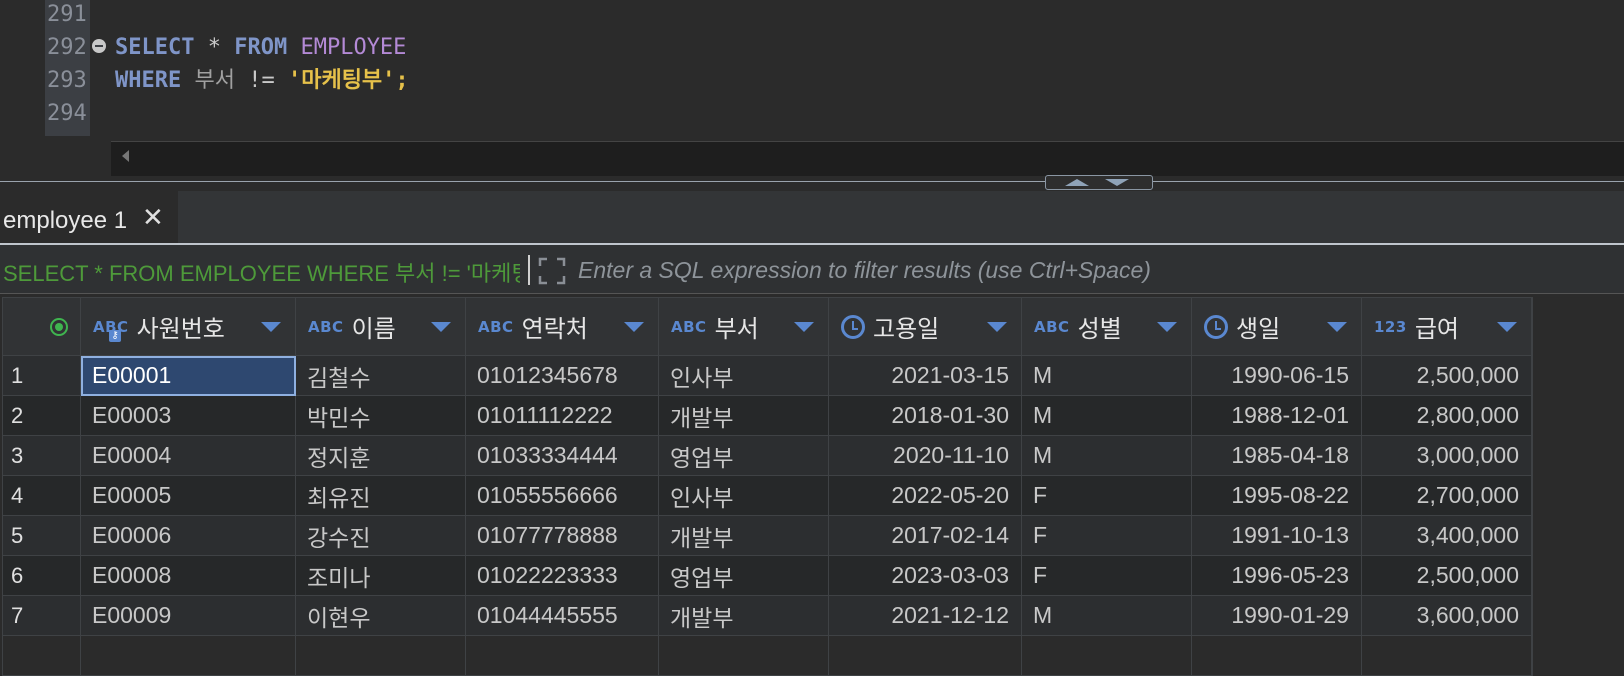 The width and height of the screenshot is (1624, 676). I want to click on table-cell: 2018-01-30, so click(925, 415).